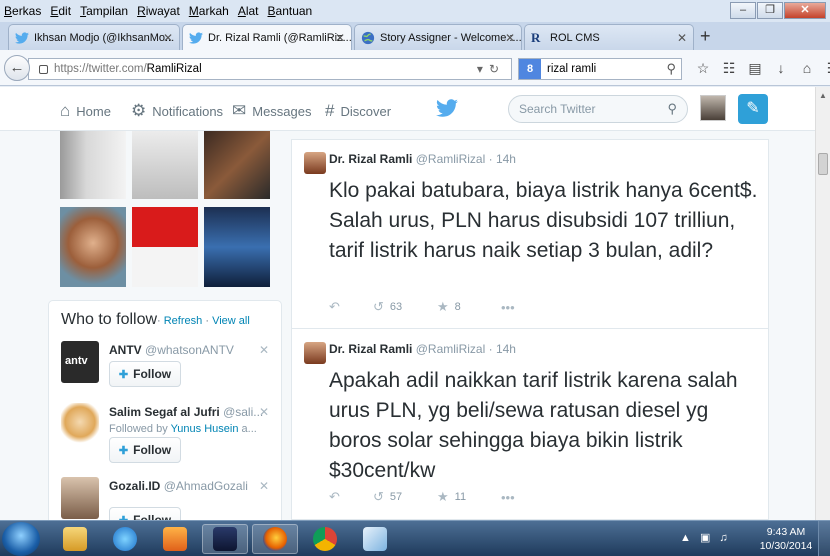 The width and height of the screenshot is (830, 556). I want to click on tab-ikhsan-modjo: Ikhsan Modjo (@IkhsanMo... ✕, so click(94, 37).